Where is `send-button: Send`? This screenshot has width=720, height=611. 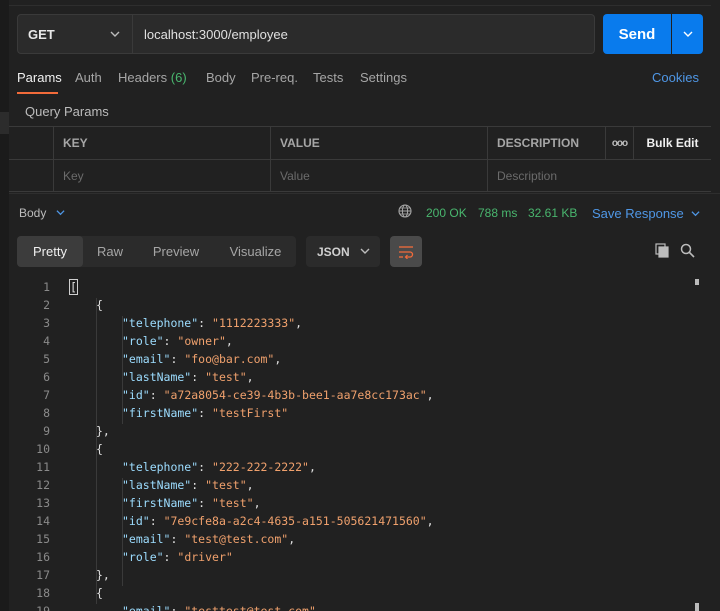
send-button: Send is located at coordinates (637, 34).